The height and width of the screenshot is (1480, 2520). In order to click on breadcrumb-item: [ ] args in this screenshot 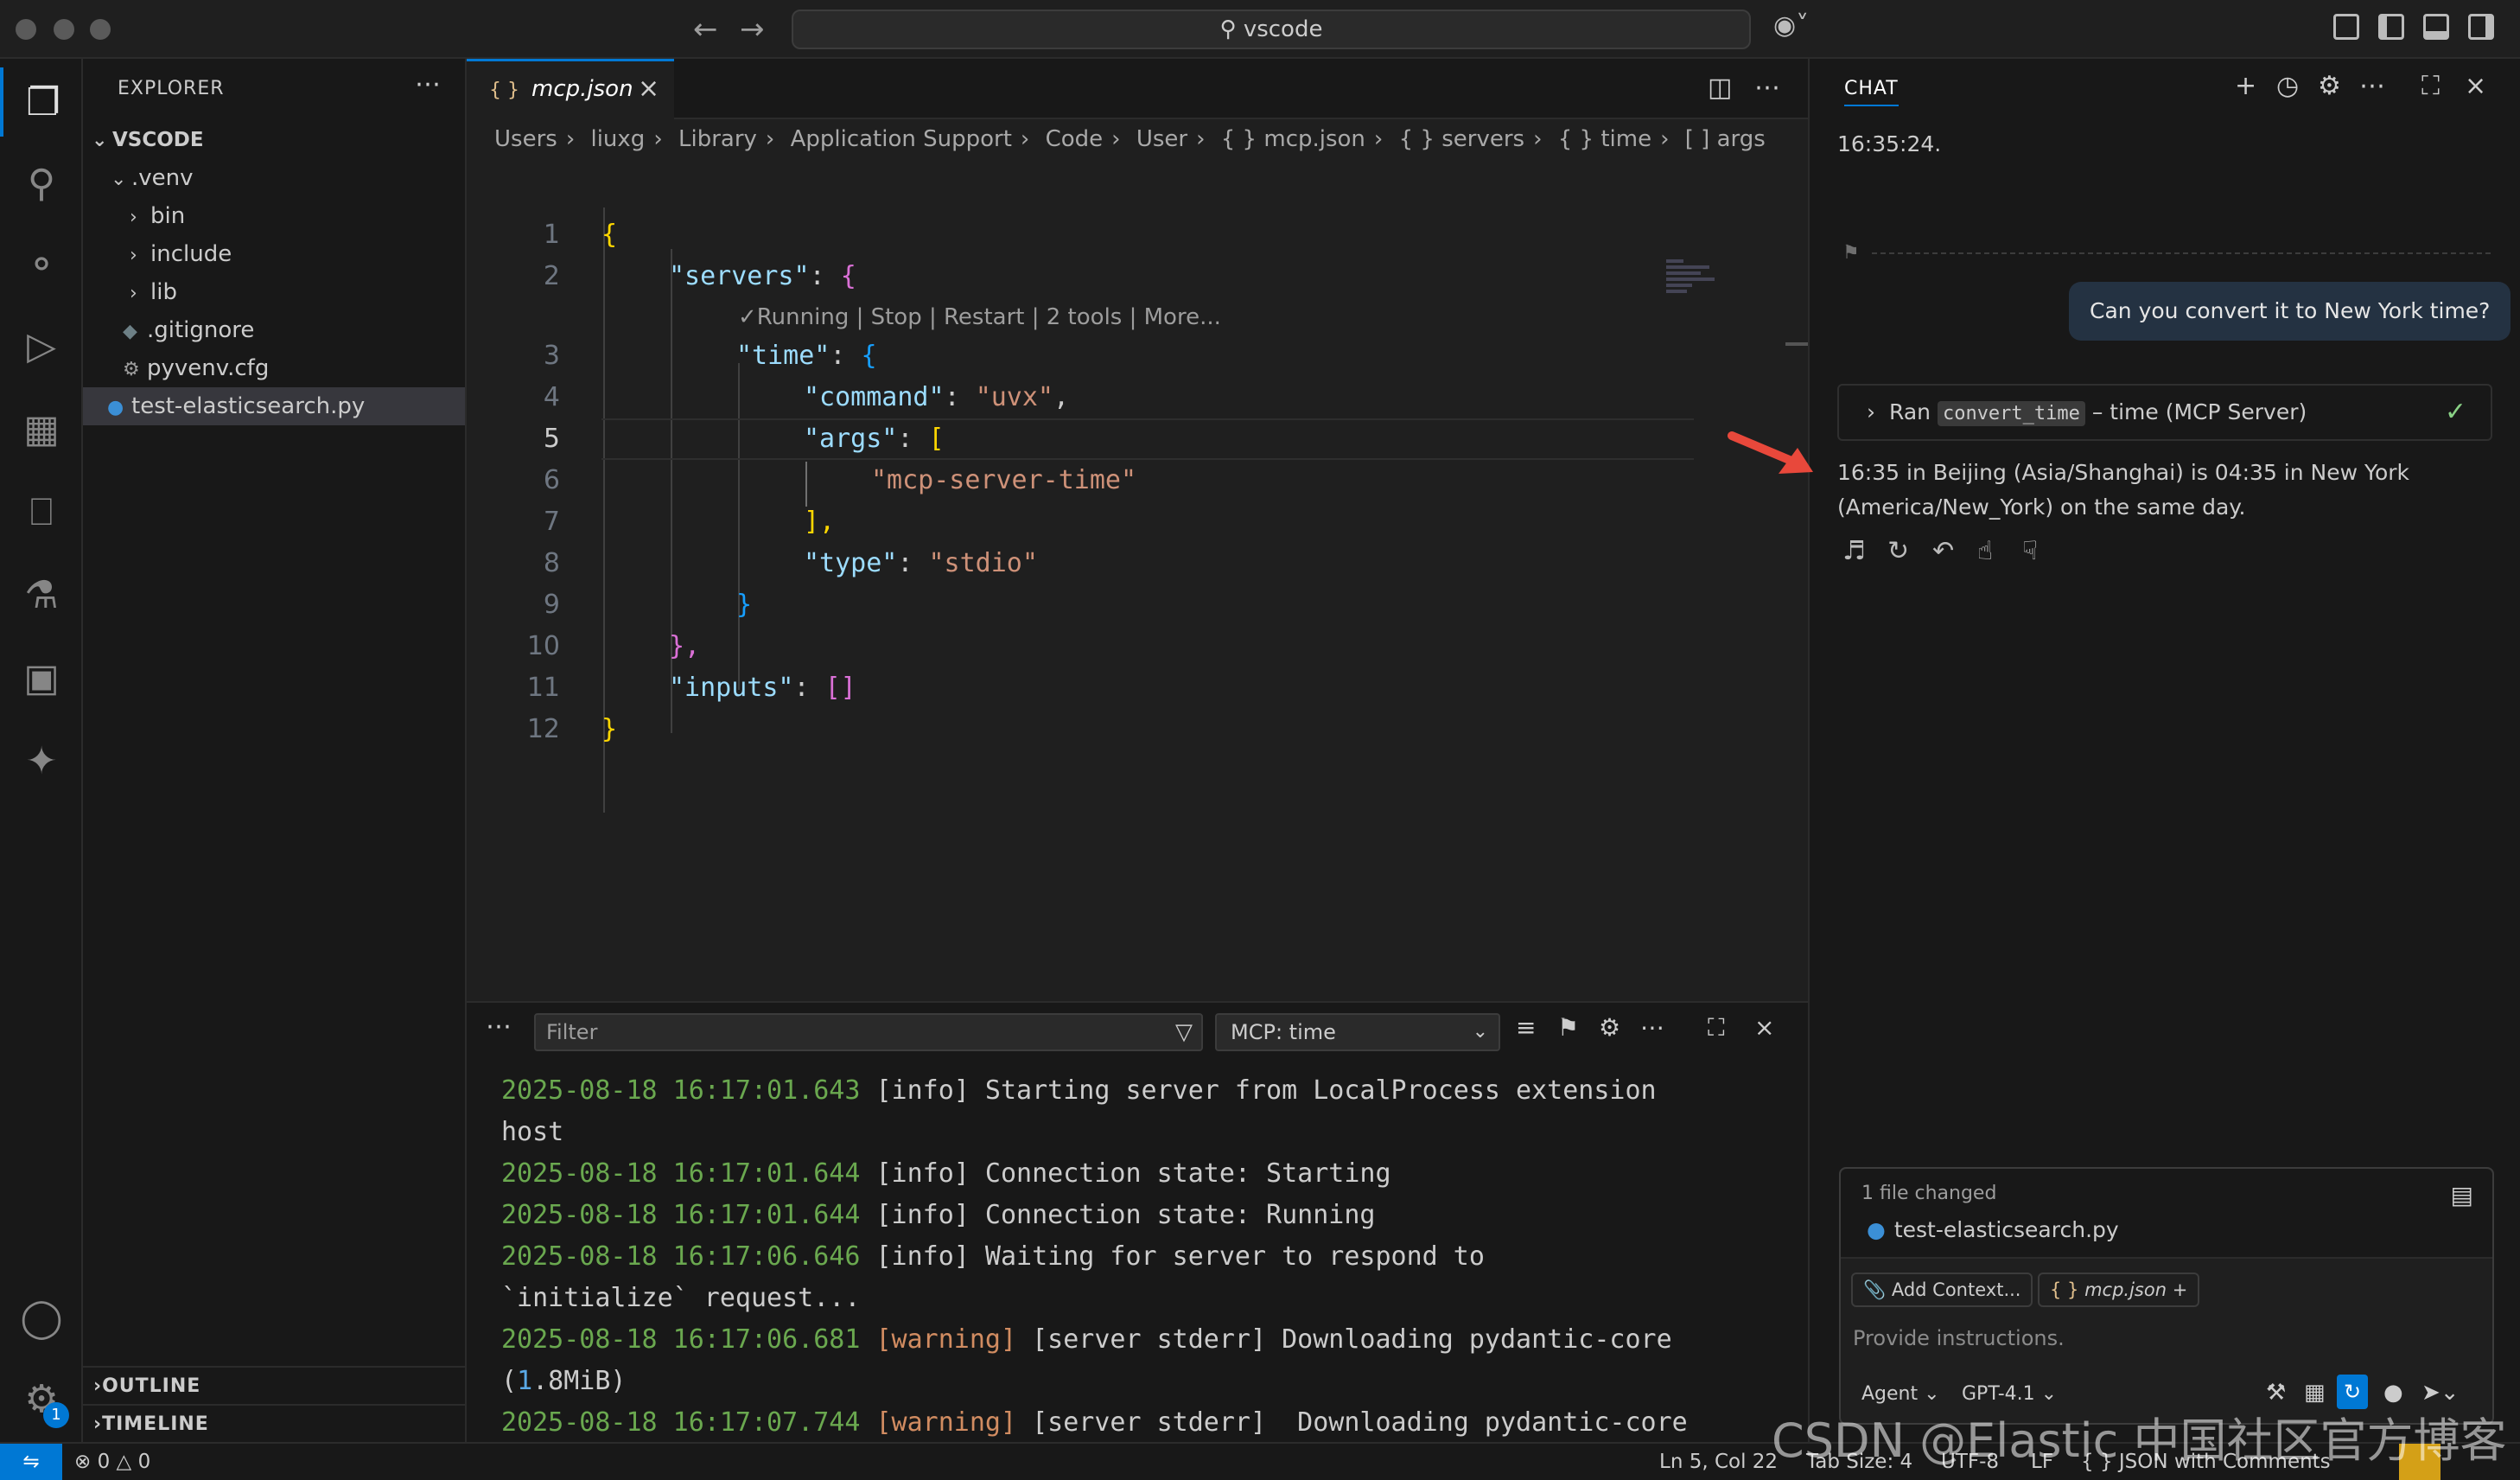, I will do `click(1725, 139)`.